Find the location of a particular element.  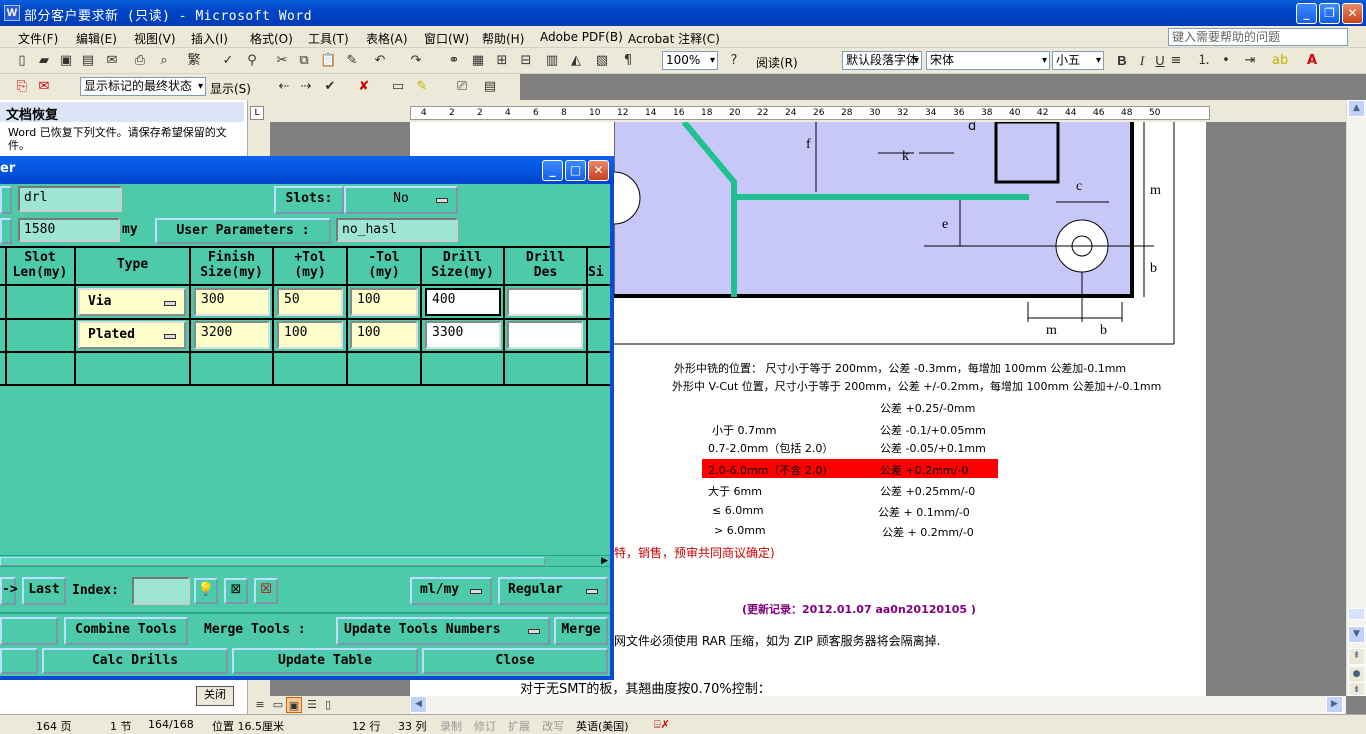

status-overtype: 改写 is located at coordinates (553, 726).